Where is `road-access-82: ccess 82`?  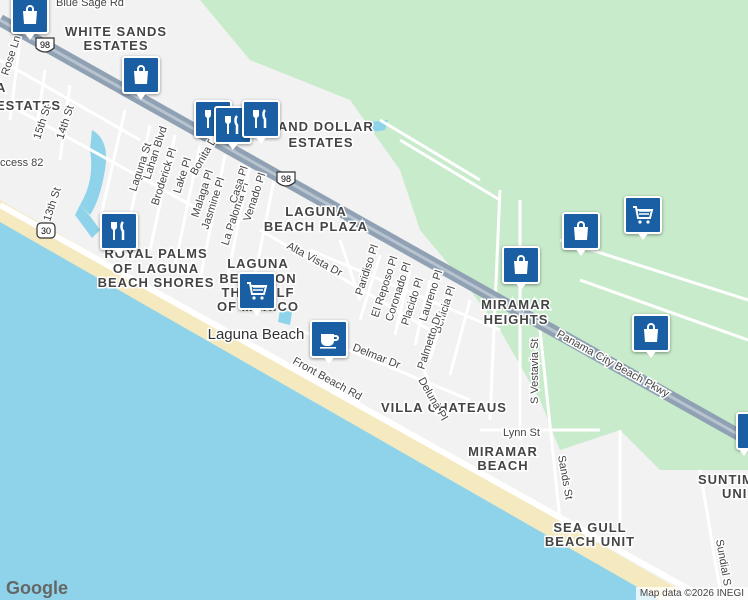 road-access-82: ccess 82 is located at coordinates (21, 163).